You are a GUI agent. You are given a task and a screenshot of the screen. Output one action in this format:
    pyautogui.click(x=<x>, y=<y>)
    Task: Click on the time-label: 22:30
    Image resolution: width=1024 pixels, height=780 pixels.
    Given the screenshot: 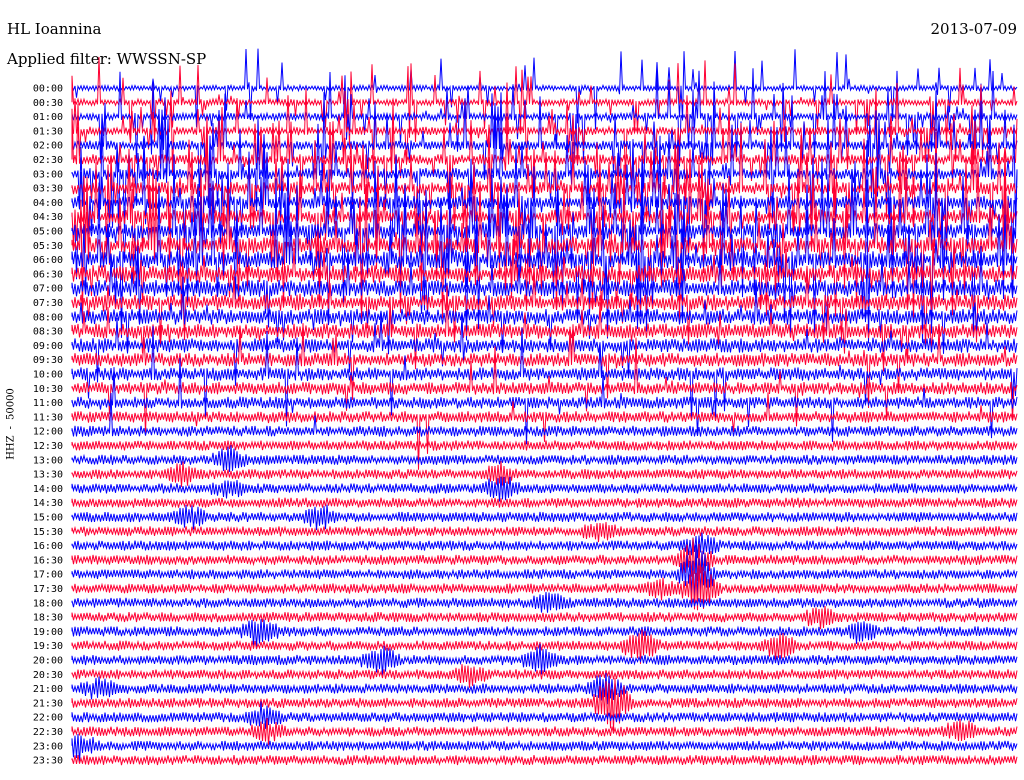 What is the action you would take?
    pyautogui.click(x=48, y=732)
    